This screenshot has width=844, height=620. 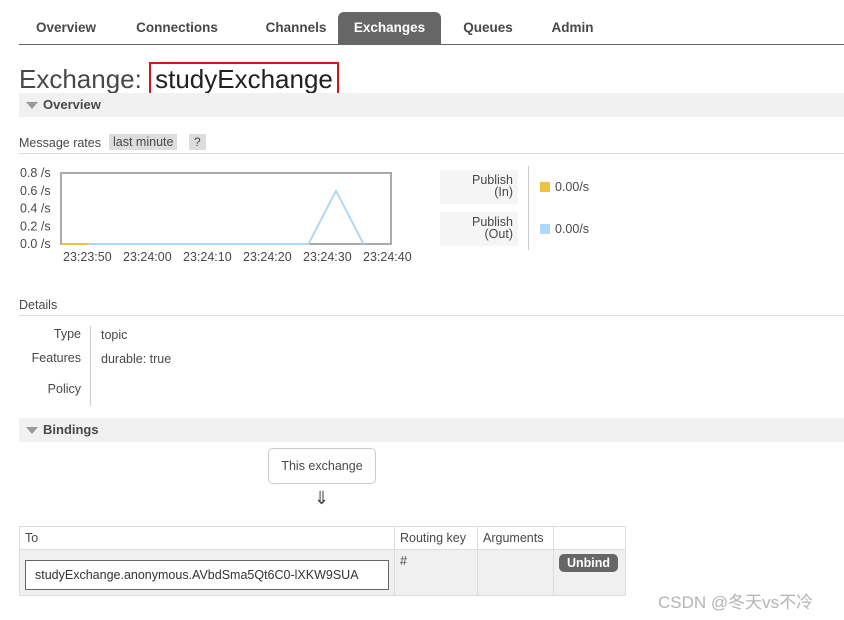 I want to click on x-tick-label: 23:24:30, so click(x=327, y=257).